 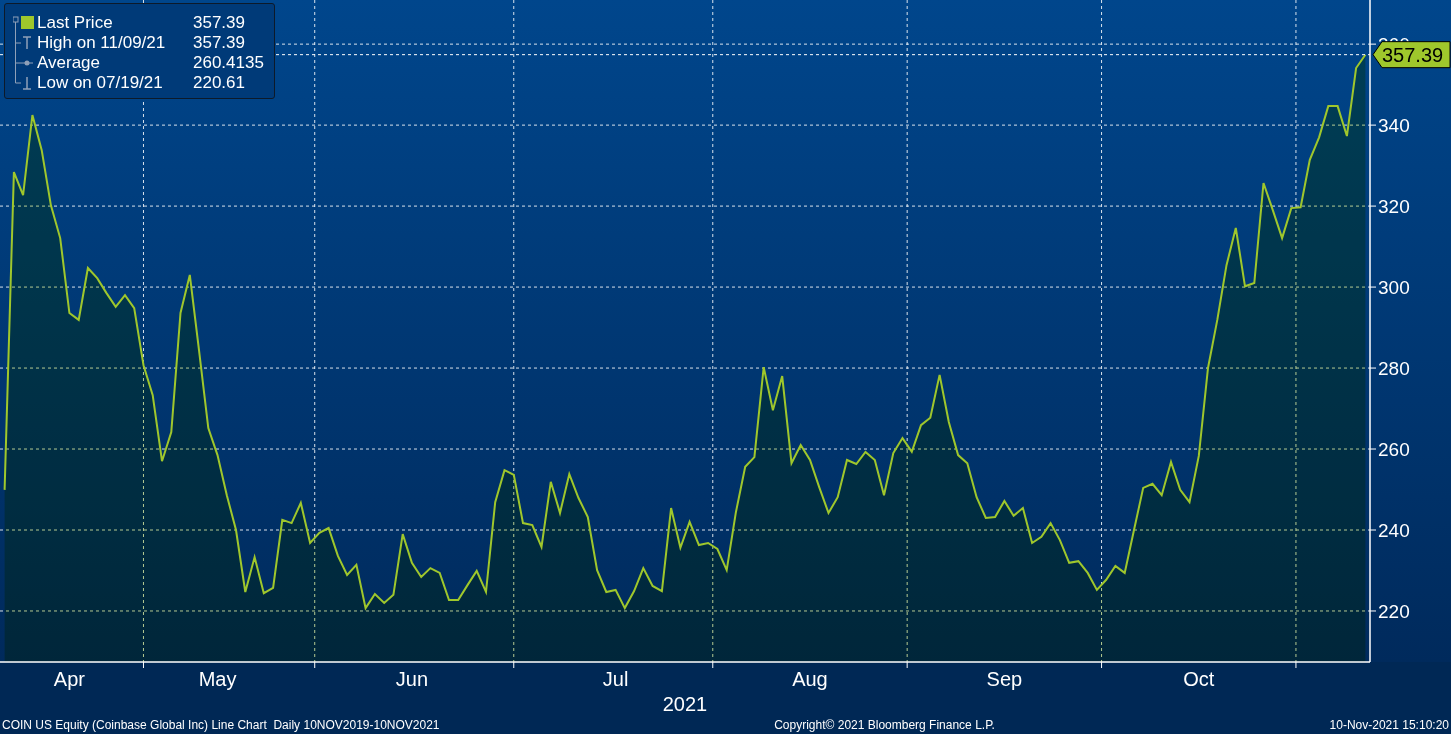 I want to click on copyright-text: Copyright© 2021 Bloomberg Finance L.P., so click(x=884, y=725).